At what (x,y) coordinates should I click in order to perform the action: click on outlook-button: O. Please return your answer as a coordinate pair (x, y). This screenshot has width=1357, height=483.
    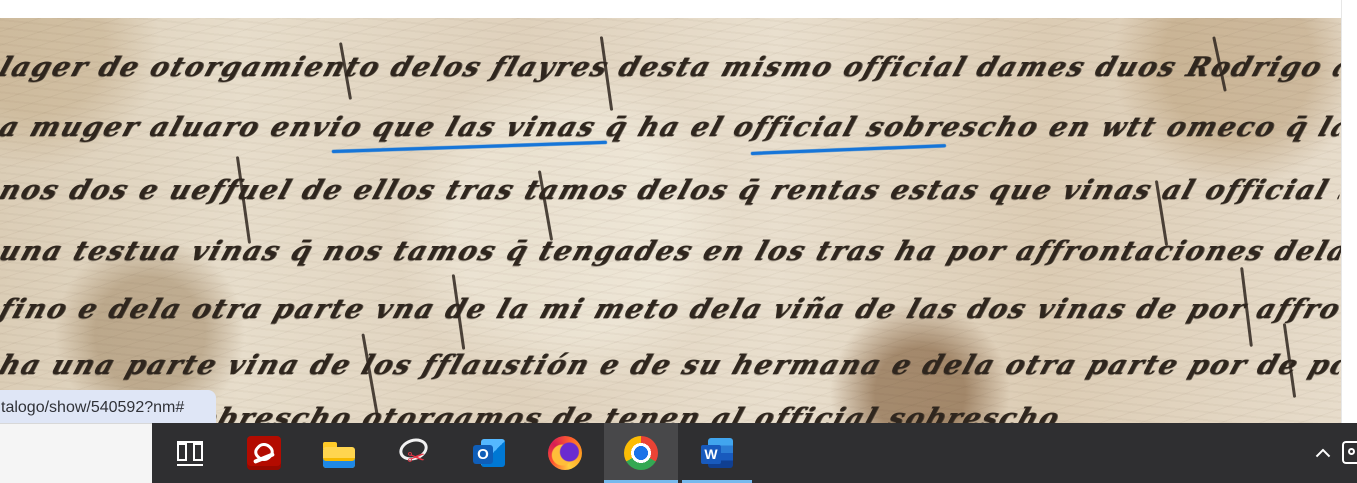
    Looking at the image, I should click on (489, 453).